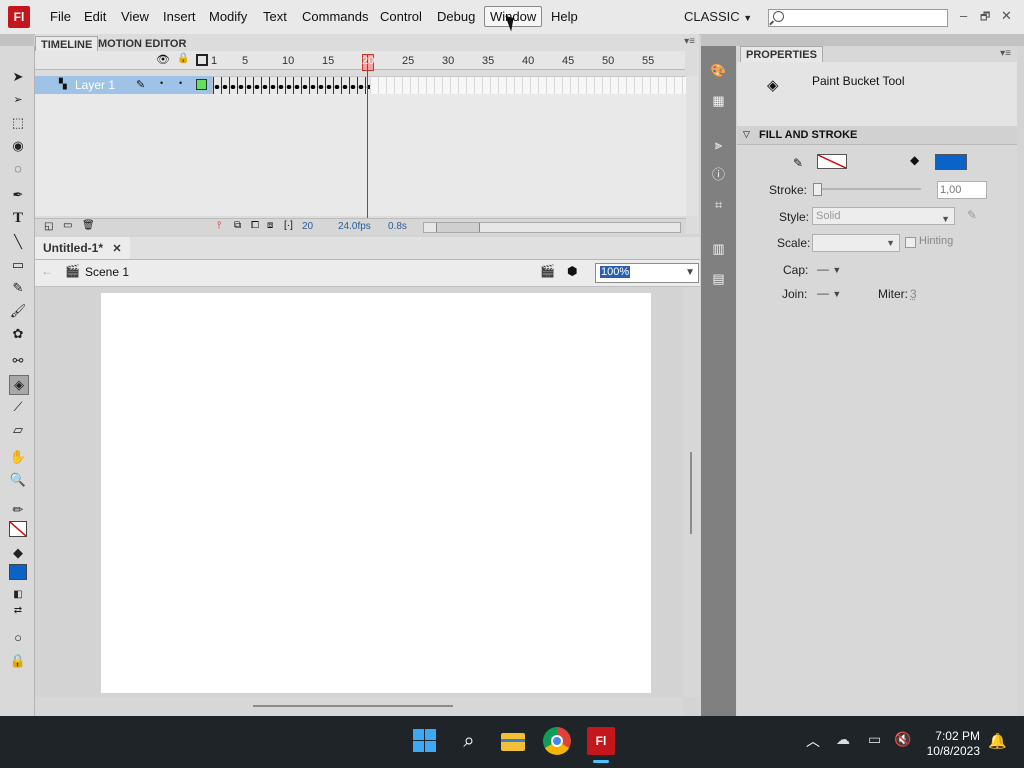 Image resolution: width=1024 pixels, height=768 pixels. I want to click on color-panel-icon: 🎨, so click(718, 70).